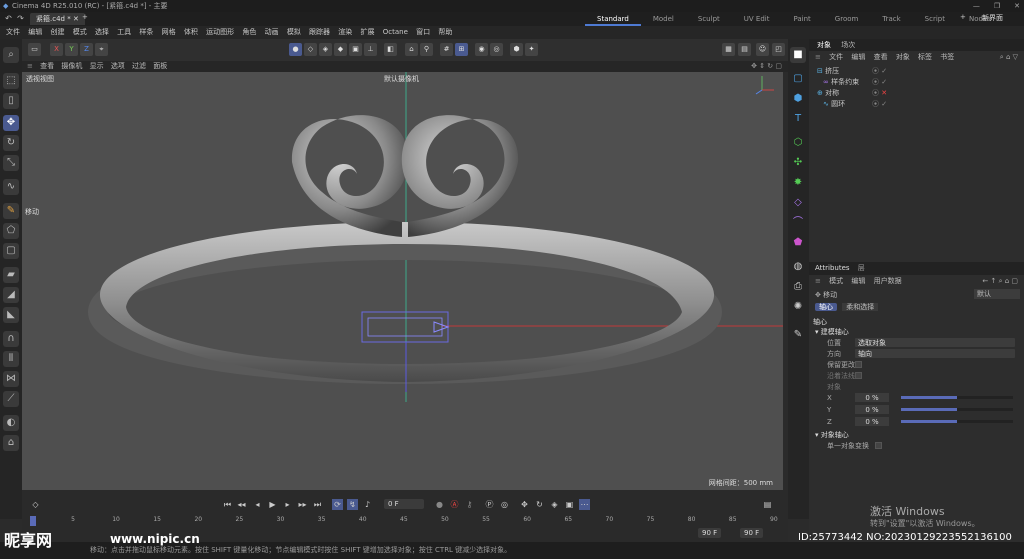 The image size is (1024, 559). What do you see at coordinates (11, 379) in the screenshot?
I see `weld-icon: ⋈` at bounding box center [11, 379].